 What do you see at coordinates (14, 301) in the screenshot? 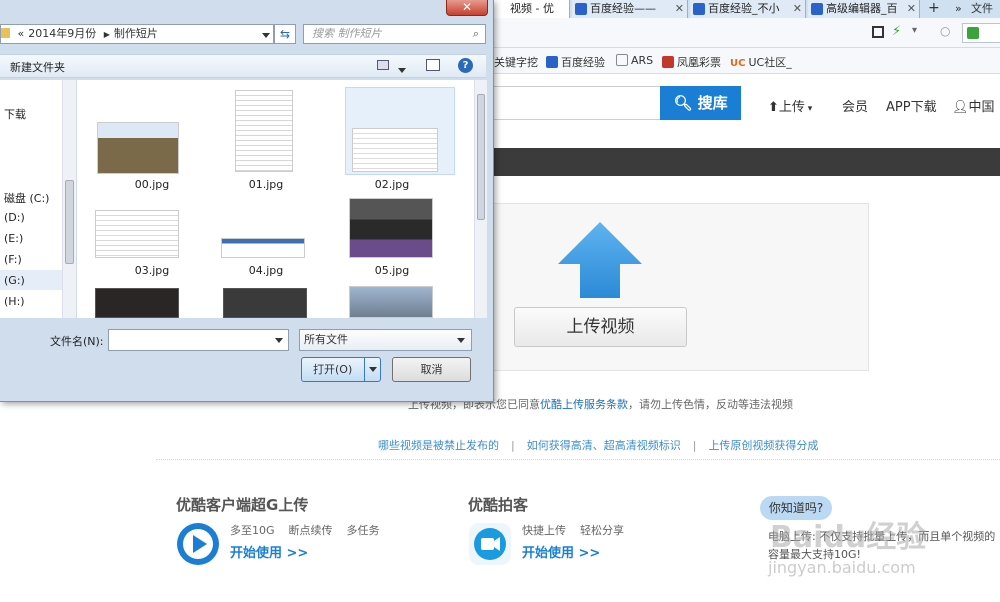
I see `nav-item-drive-h: (H:)` at bounding box center [14, 301].